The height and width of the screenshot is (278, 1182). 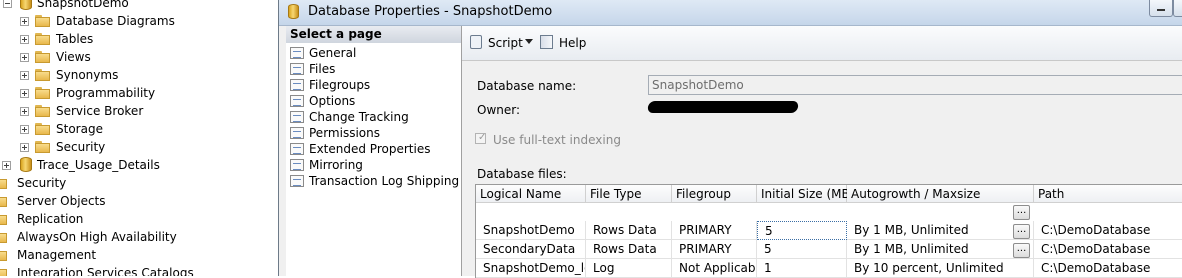 What do you see at coordinates (822, 43) in the screenshot?
I see `toolbar: Script Help` at bounding box center [822, 43].